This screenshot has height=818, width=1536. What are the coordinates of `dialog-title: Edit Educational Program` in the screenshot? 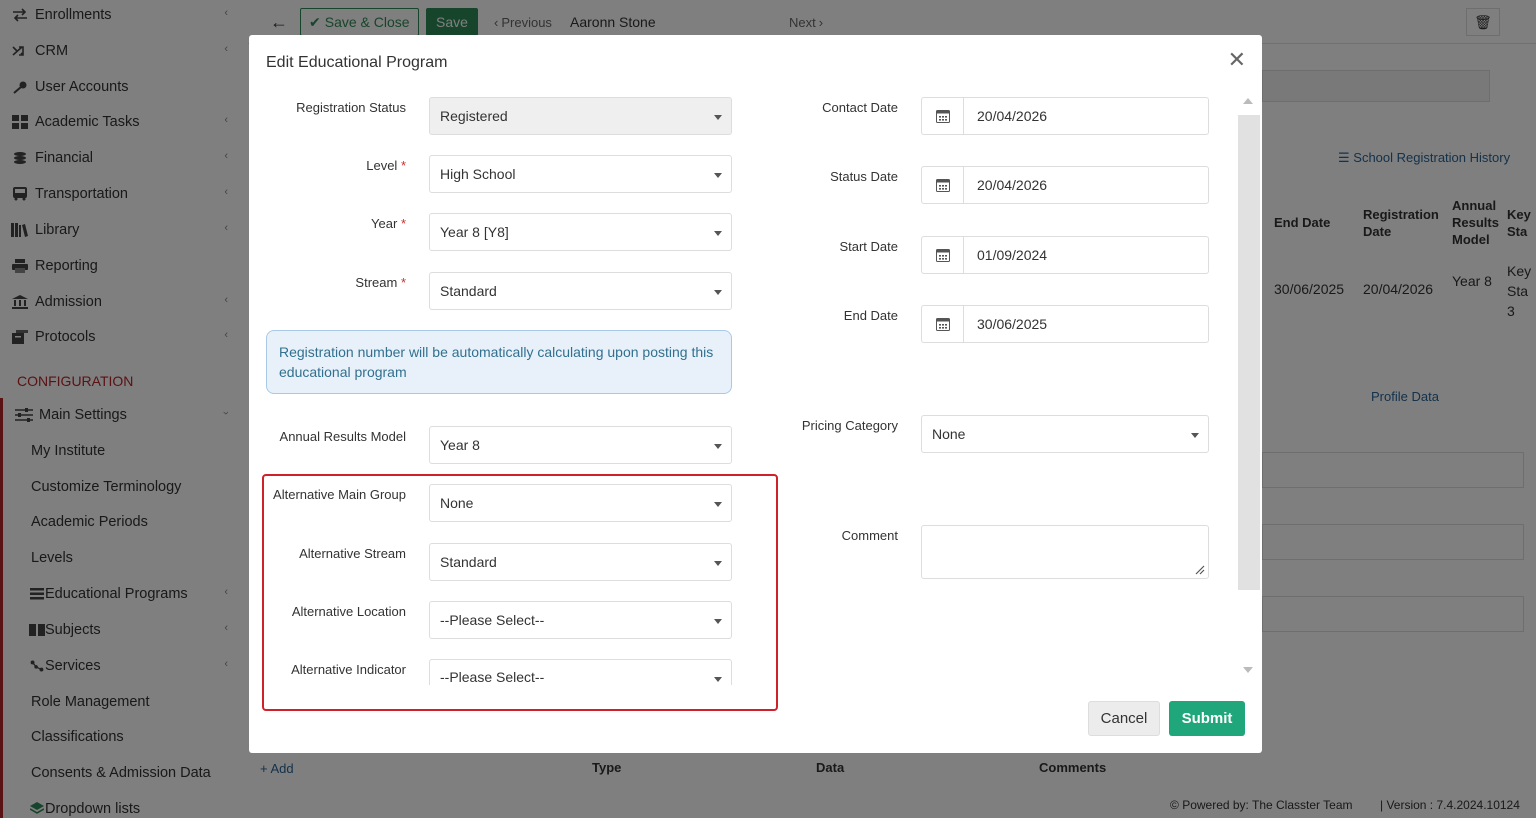 It's located at (357, 62).